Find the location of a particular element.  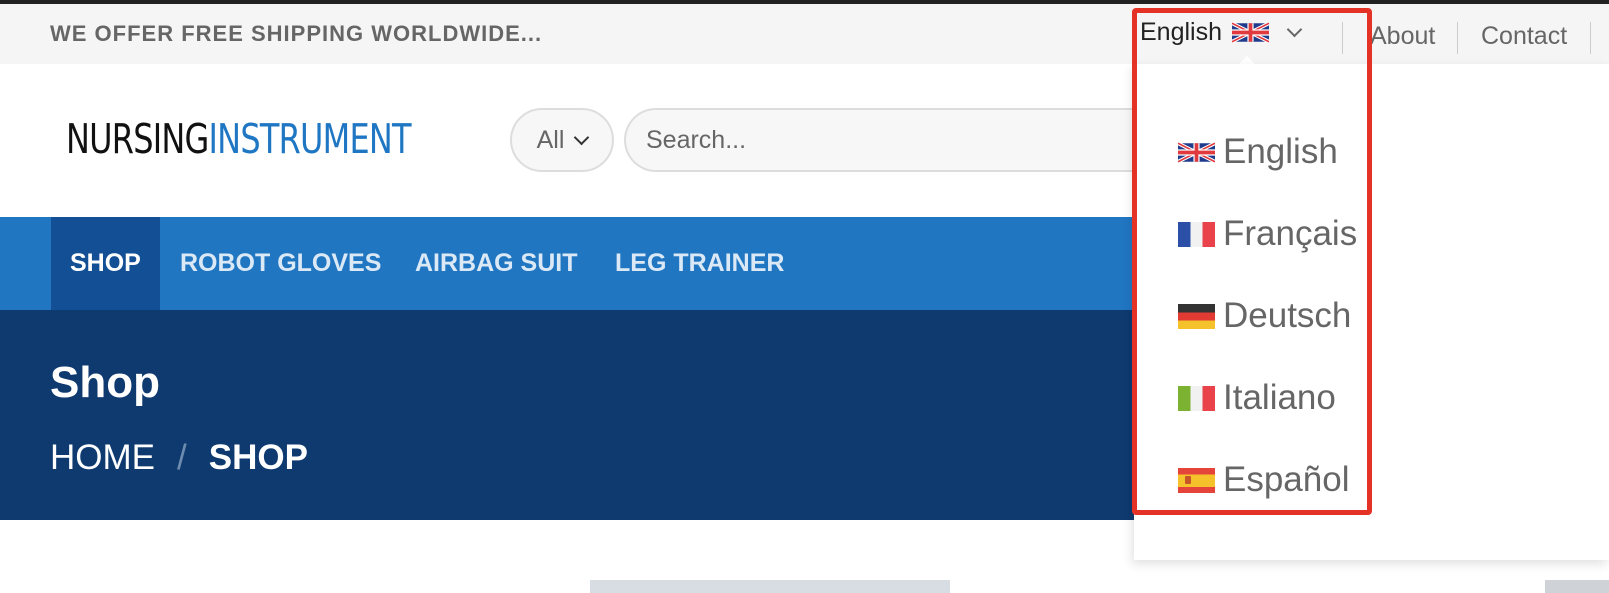

about-link: About is located at coordinates (1402, 36).